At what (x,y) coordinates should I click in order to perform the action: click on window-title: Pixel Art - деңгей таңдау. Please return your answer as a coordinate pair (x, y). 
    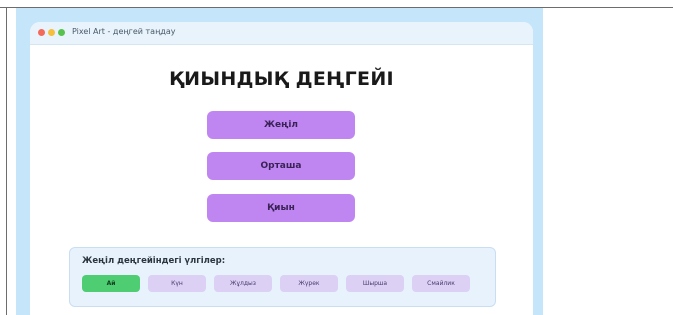
    Looking at the image, I should click on (124, 31).